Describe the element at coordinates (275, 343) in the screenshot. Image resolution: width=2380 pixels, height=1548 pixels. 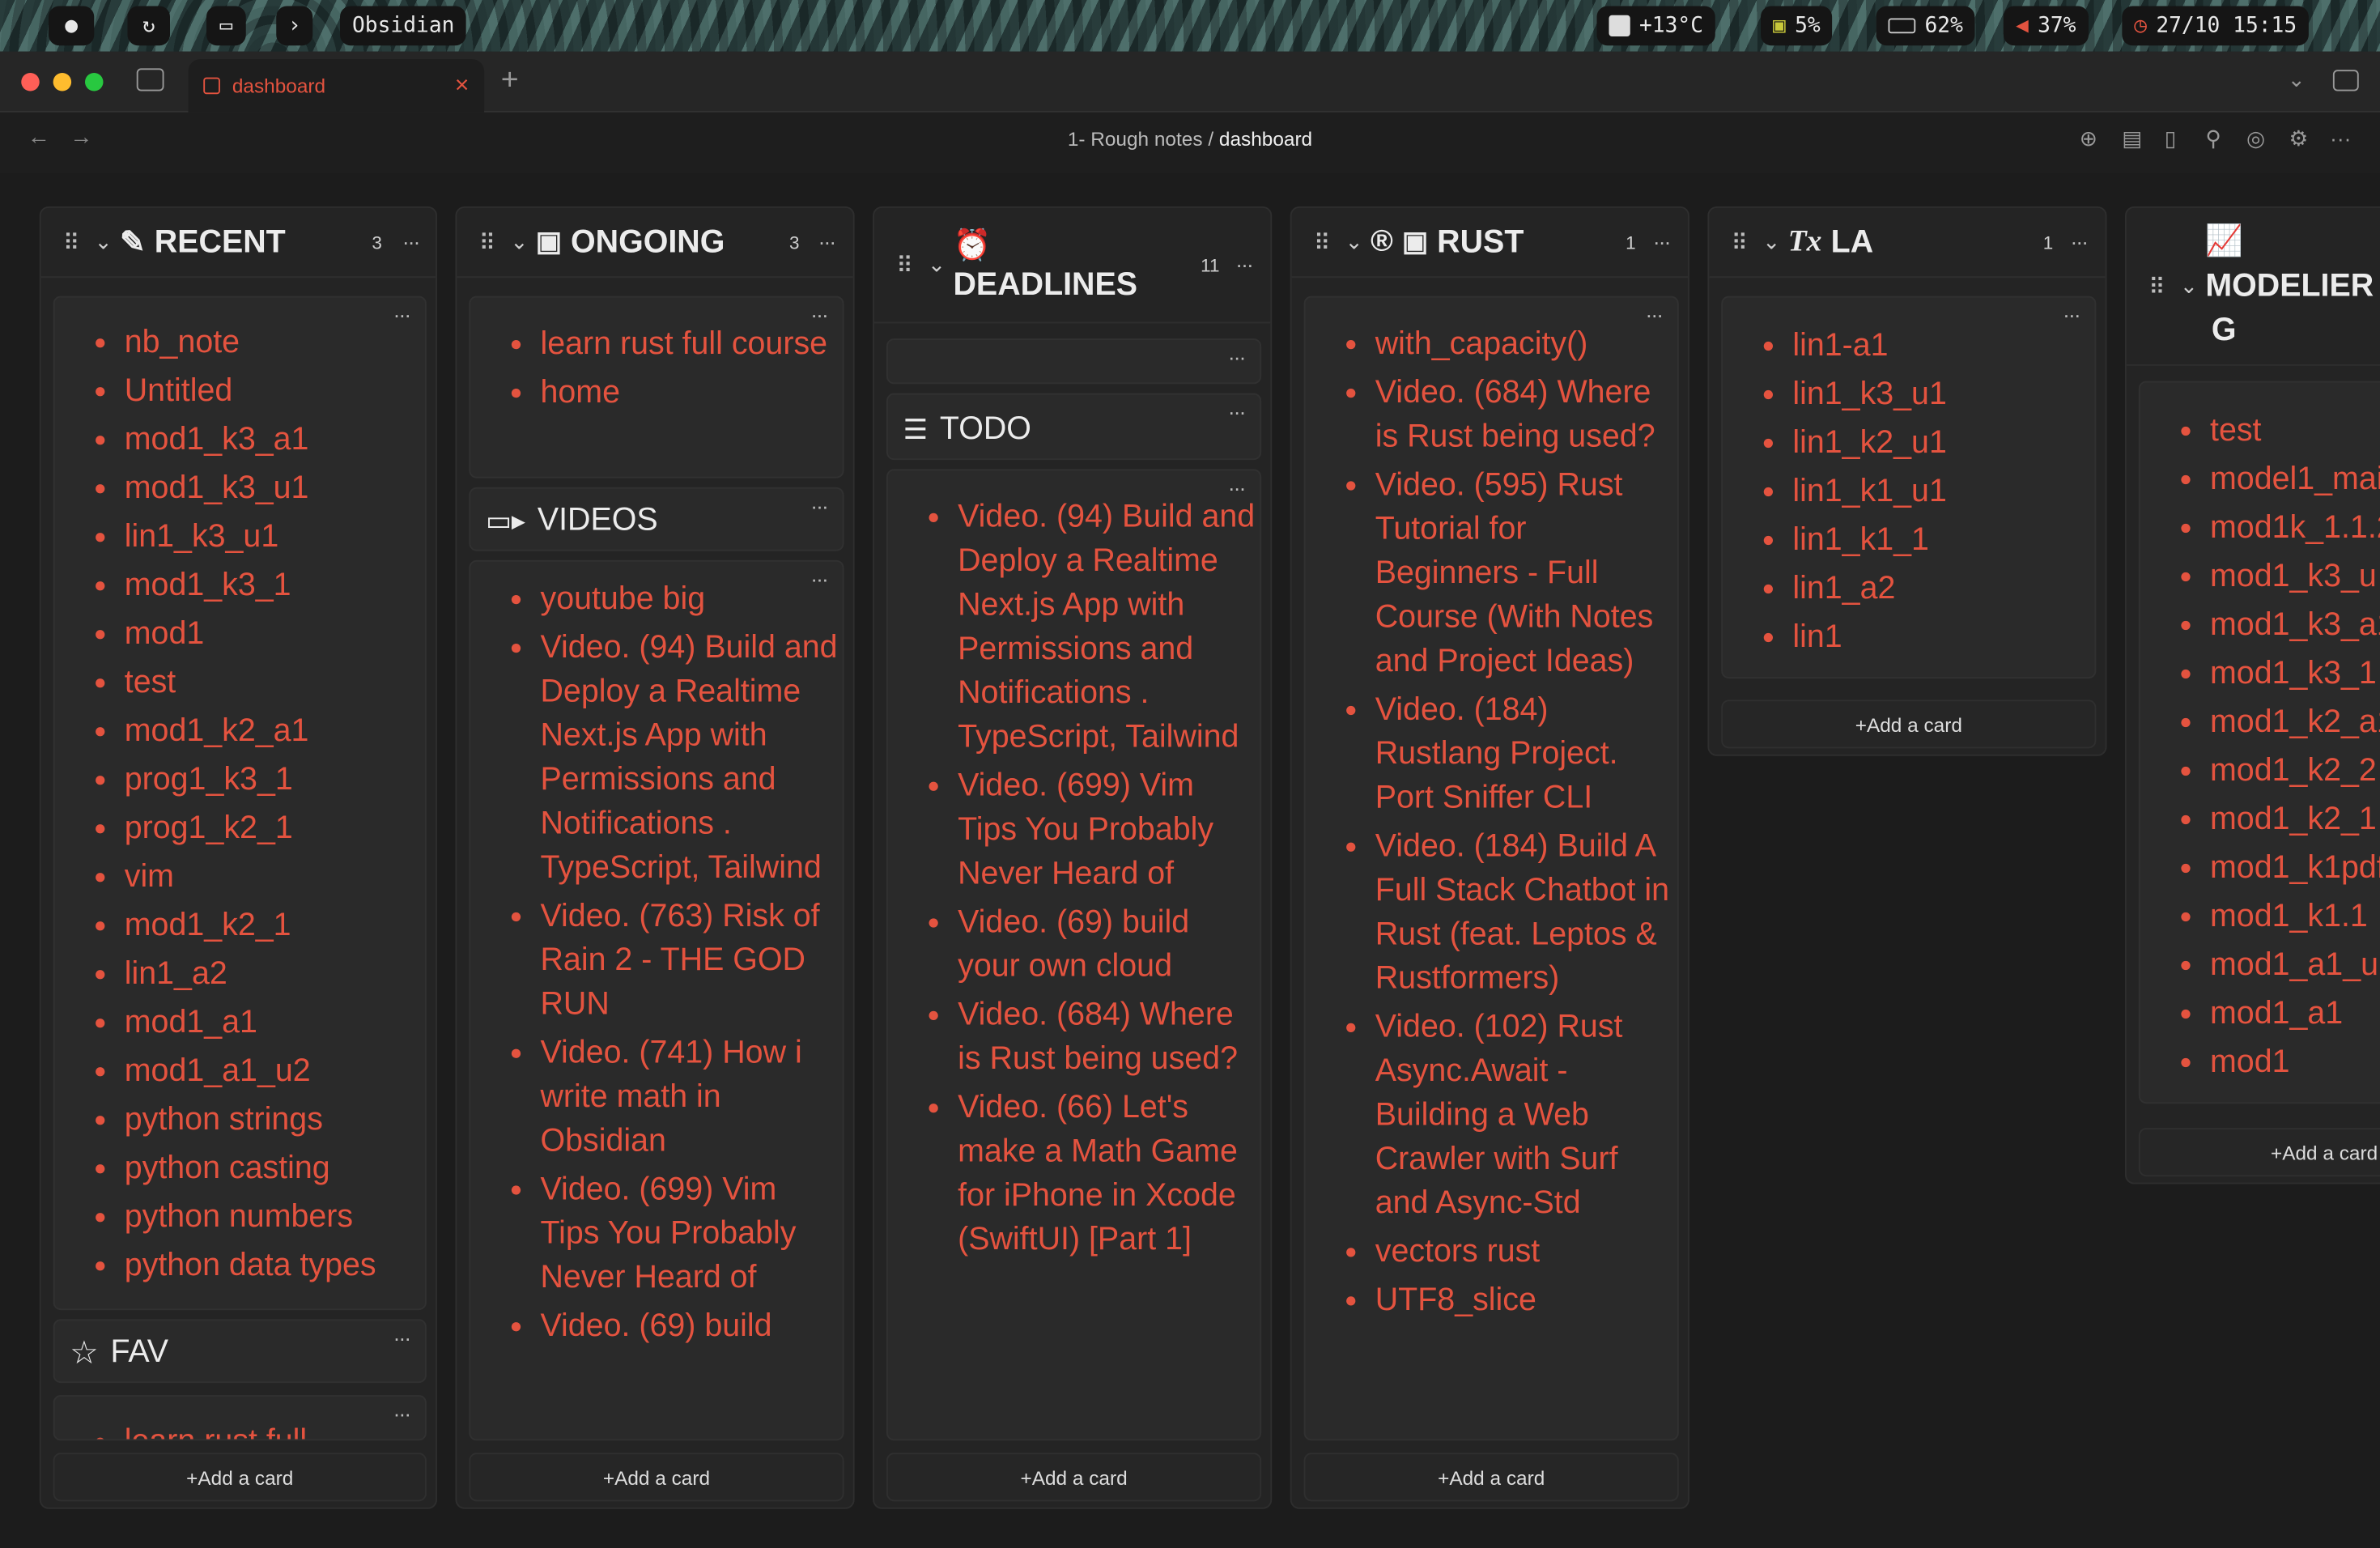
I see `list-item: nb_note` at that location.